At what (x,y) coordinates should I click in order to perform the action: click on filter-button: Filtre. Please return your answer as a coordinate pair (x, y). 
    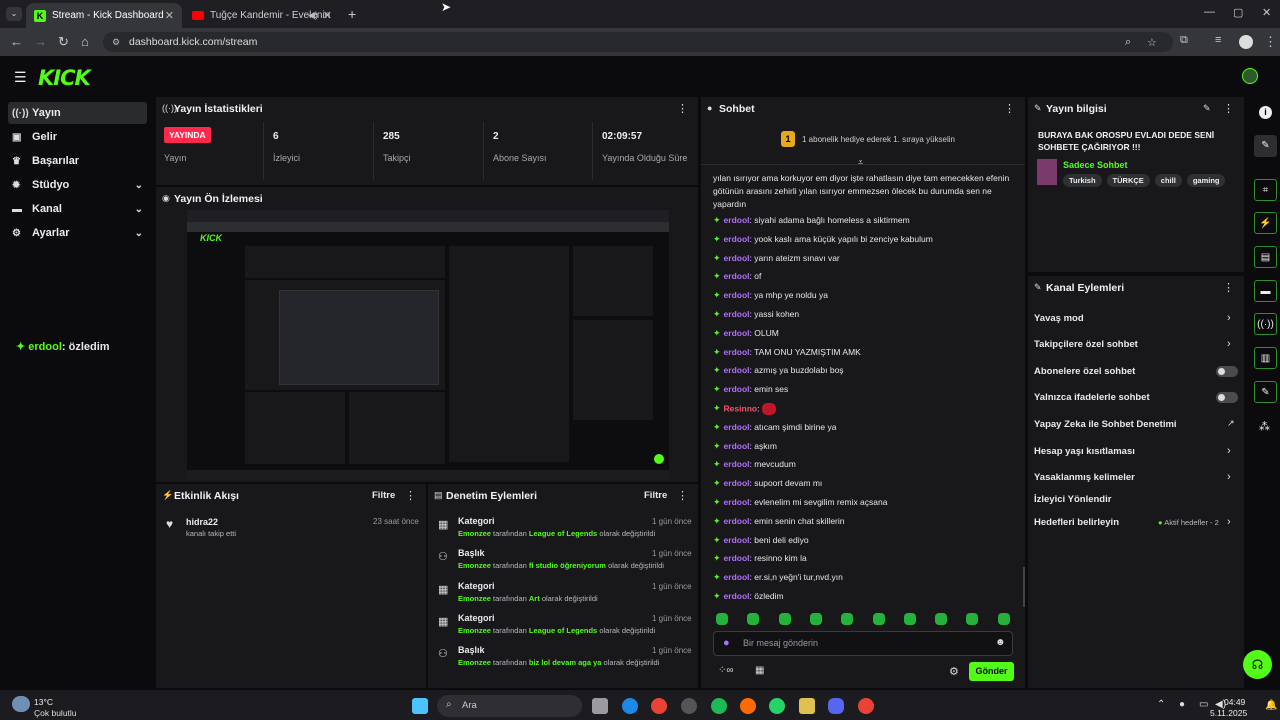
    Looking at the image, I should click on (383, 495).